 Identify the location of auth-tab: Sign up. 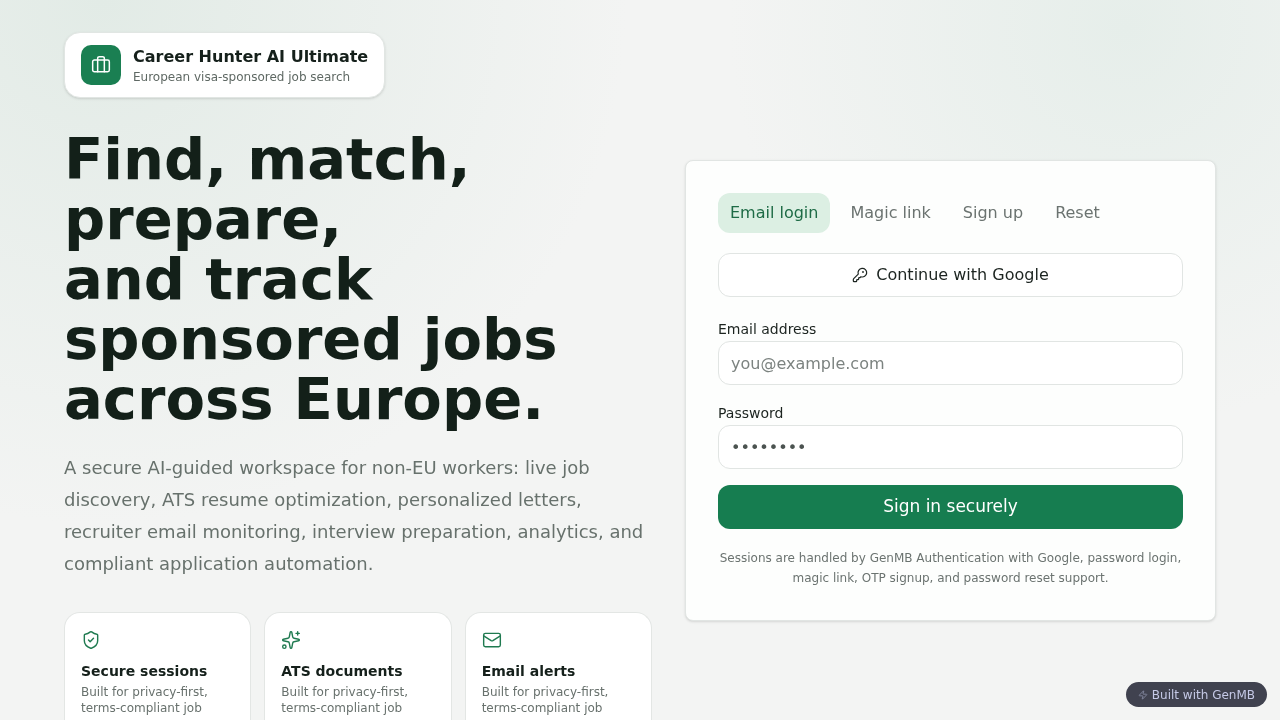
(993, 213).